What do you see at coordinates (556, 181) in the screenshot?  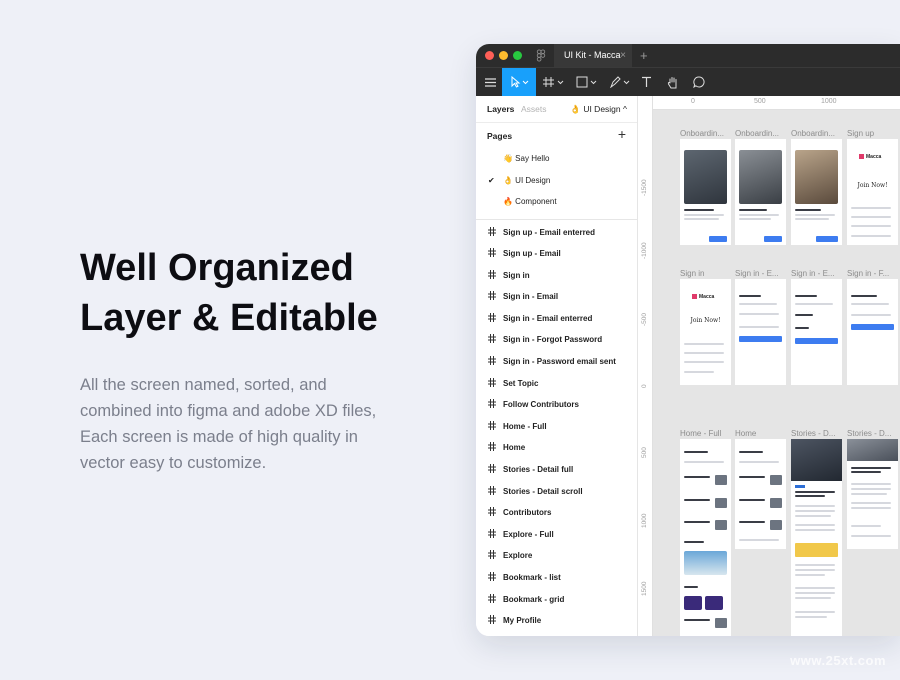 I see `page-item-ui-design: ✔ 👌 UI Design` at bounding box center [556, 181].